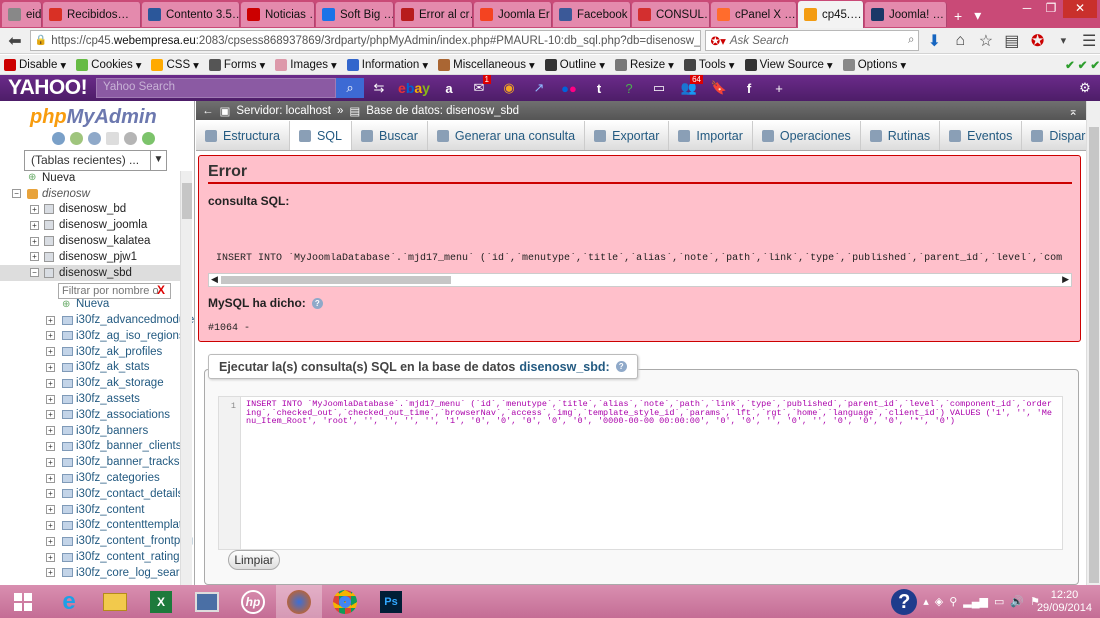 Image resolution: width=1100 pixels, height=618 pixels. Describe the element at coordinates (90, 210) in the screenshot. I see `sidebar-database-item: + disenosw_bd` at that location.